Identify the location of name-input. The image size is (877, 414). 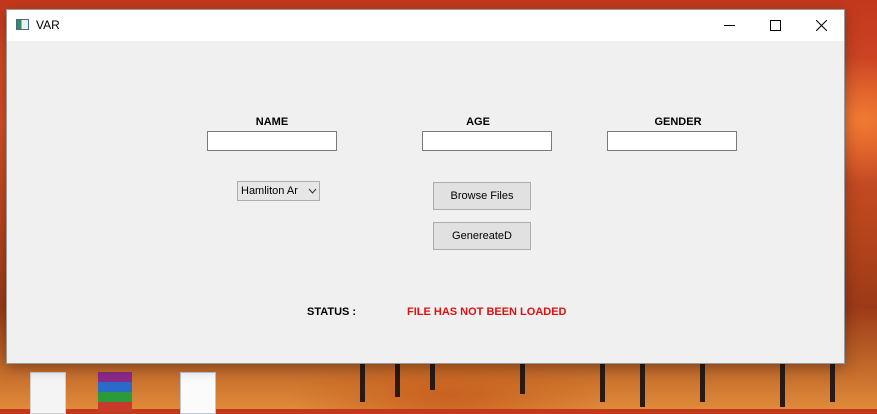
(272, 141).